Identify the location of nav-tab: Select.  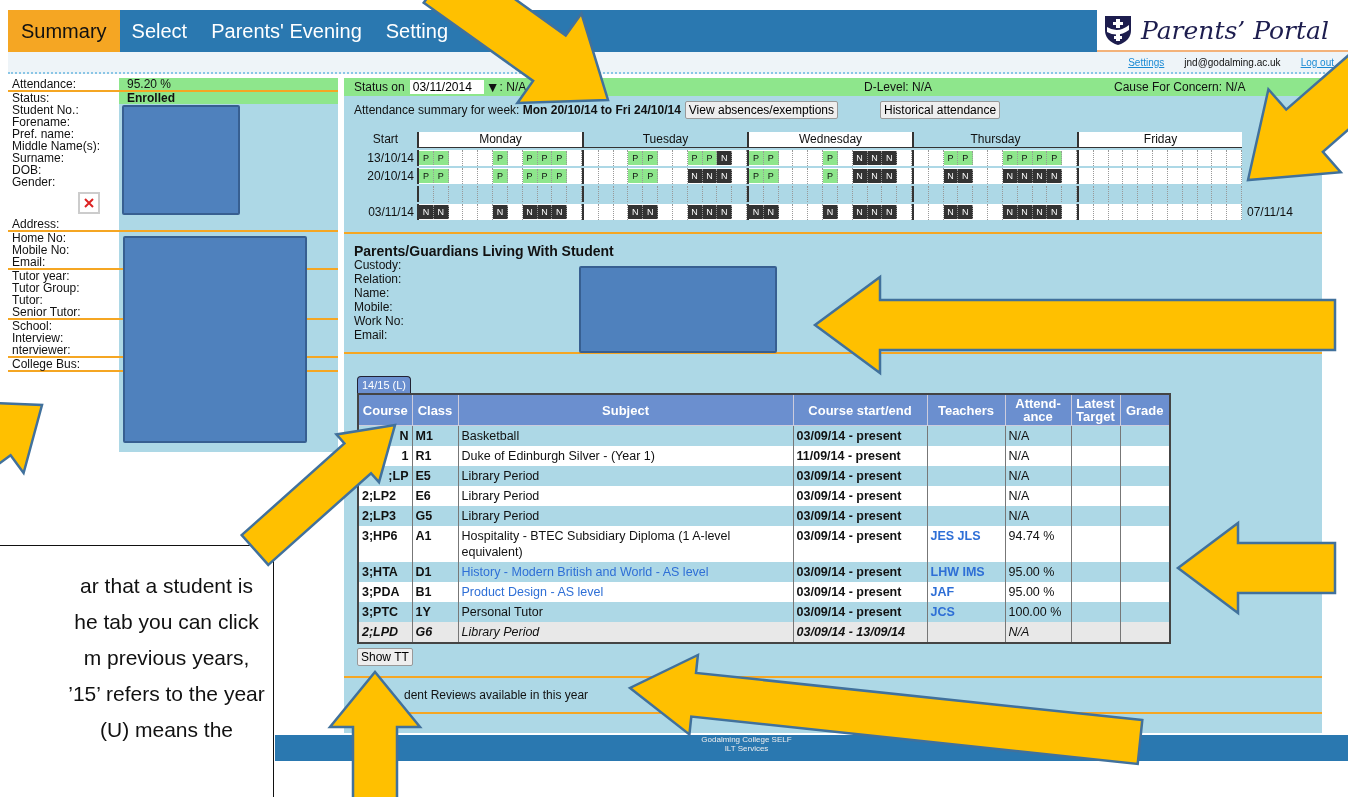
(159, 31).